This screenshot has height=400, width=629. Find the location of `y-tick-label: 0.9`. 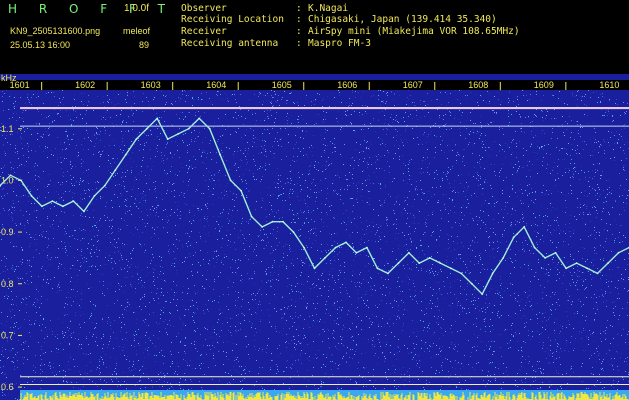

y-tick-label: 0.9 is located at coordinates (7, 232).